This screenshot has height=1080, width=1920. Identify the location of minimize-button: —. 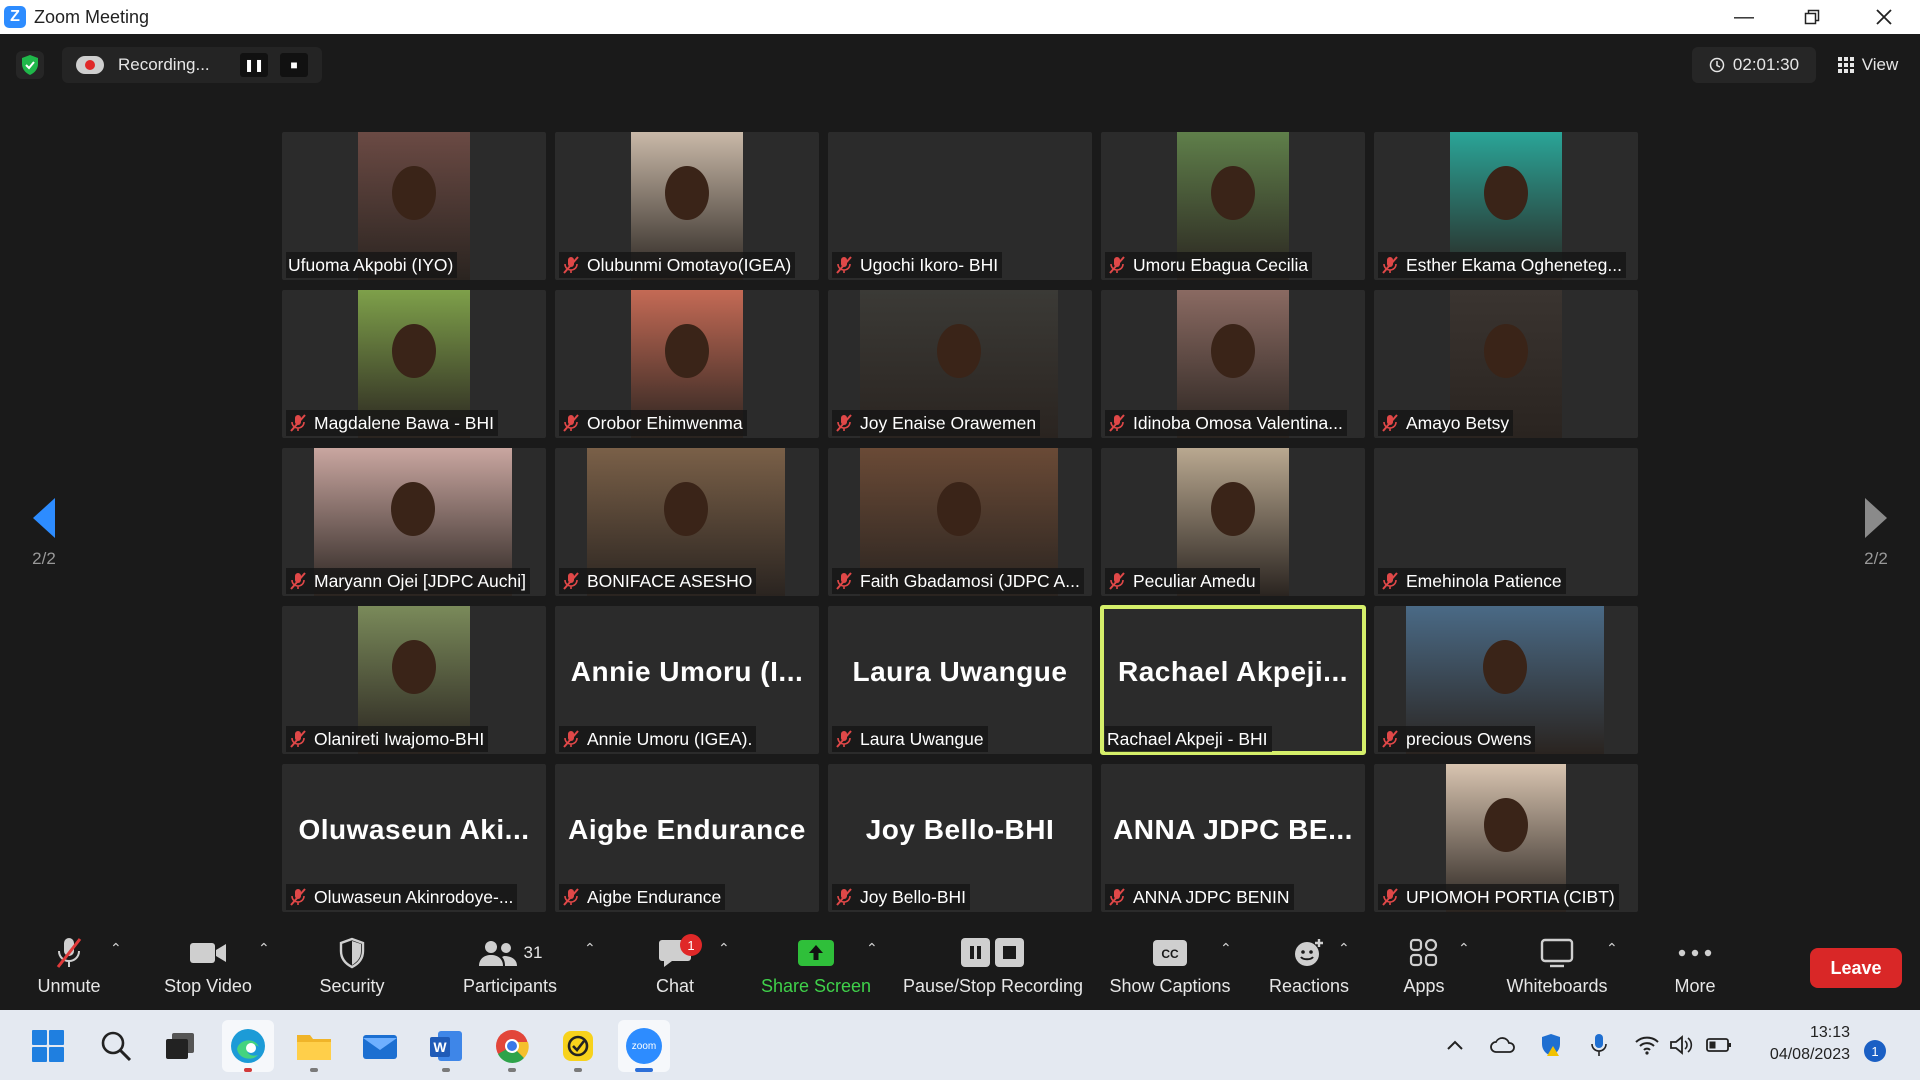
(1744, 17).